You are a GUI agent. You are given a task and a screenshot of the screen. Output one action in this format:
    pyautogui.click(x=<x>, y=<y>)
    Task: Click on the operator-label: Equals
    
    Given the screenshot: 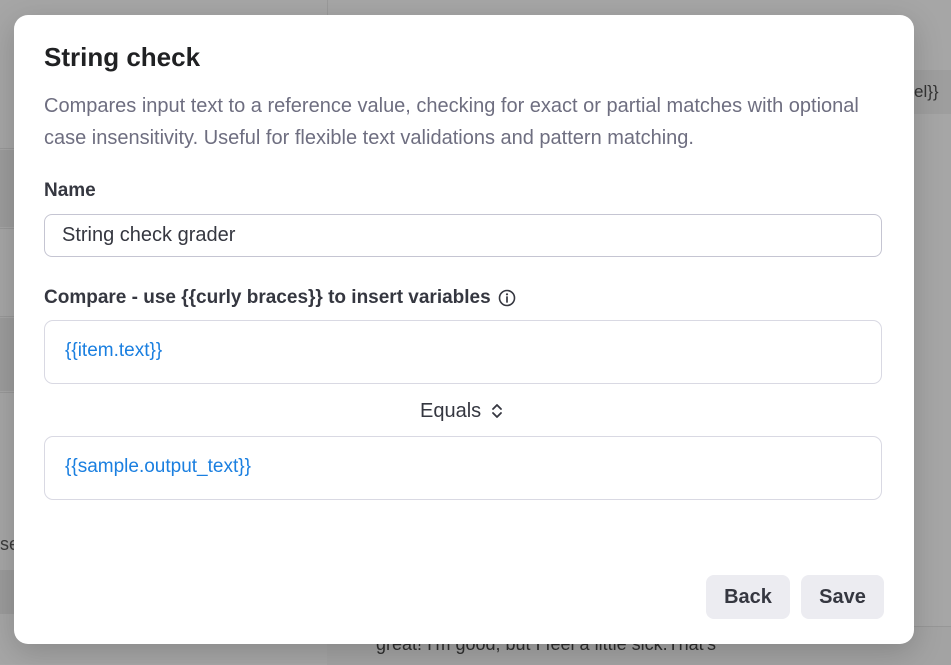 What is the action you would take?
    pyautogui.click(x=451, y=410)
    